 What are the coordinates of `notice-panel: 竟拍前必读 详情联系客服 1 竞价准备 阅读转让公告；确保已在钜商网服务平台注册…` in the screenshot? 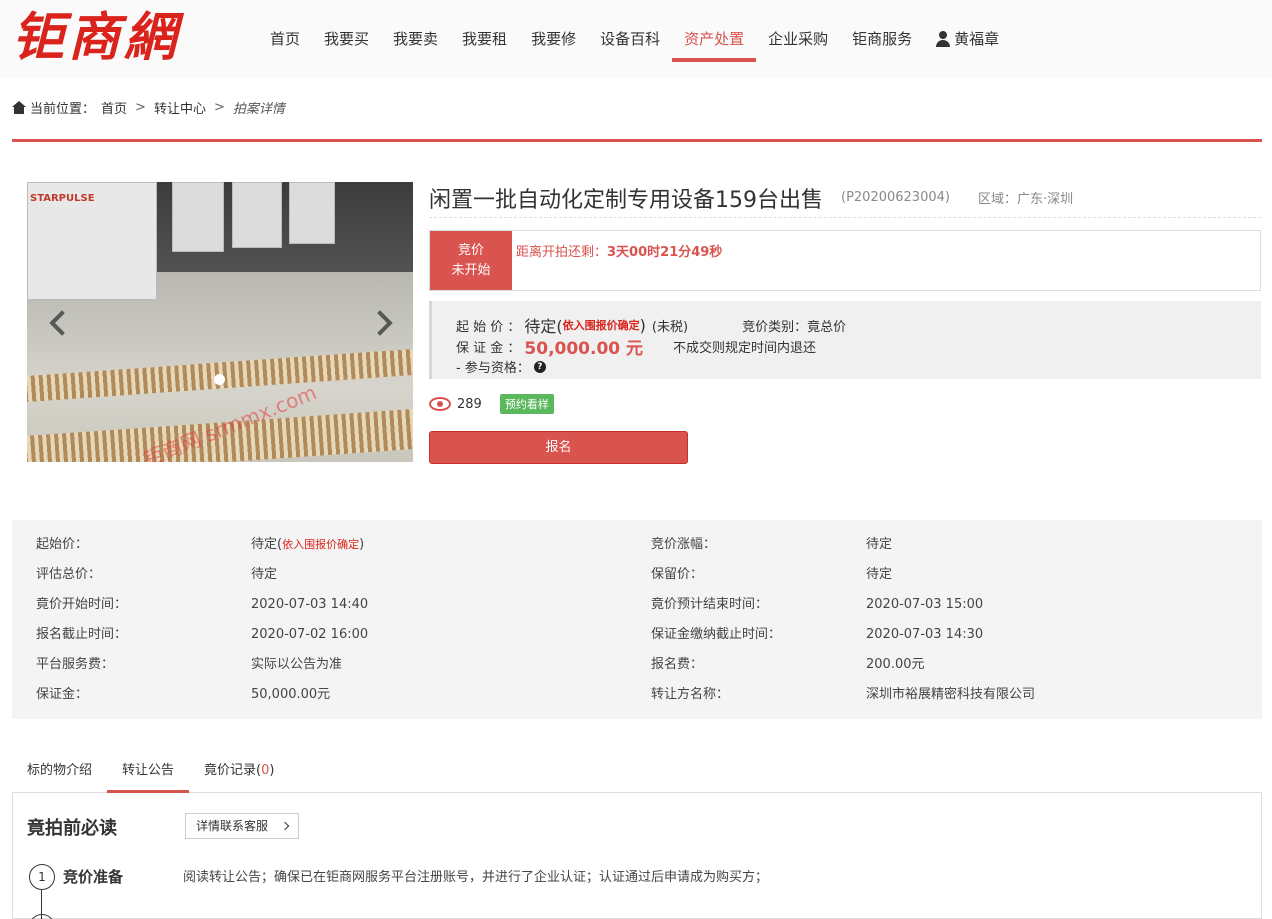 It's located at (637, 855).